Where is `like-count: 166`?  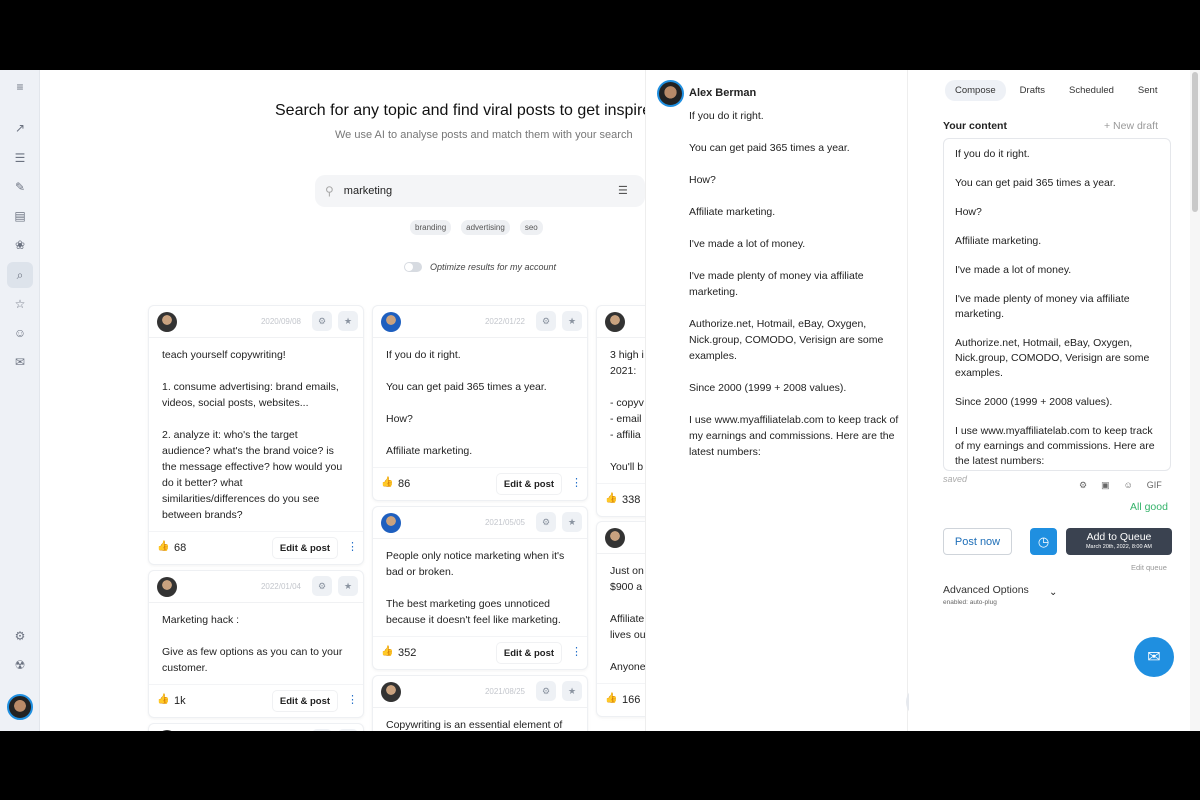 like-count: 166 is located at coordinates (631, 700).